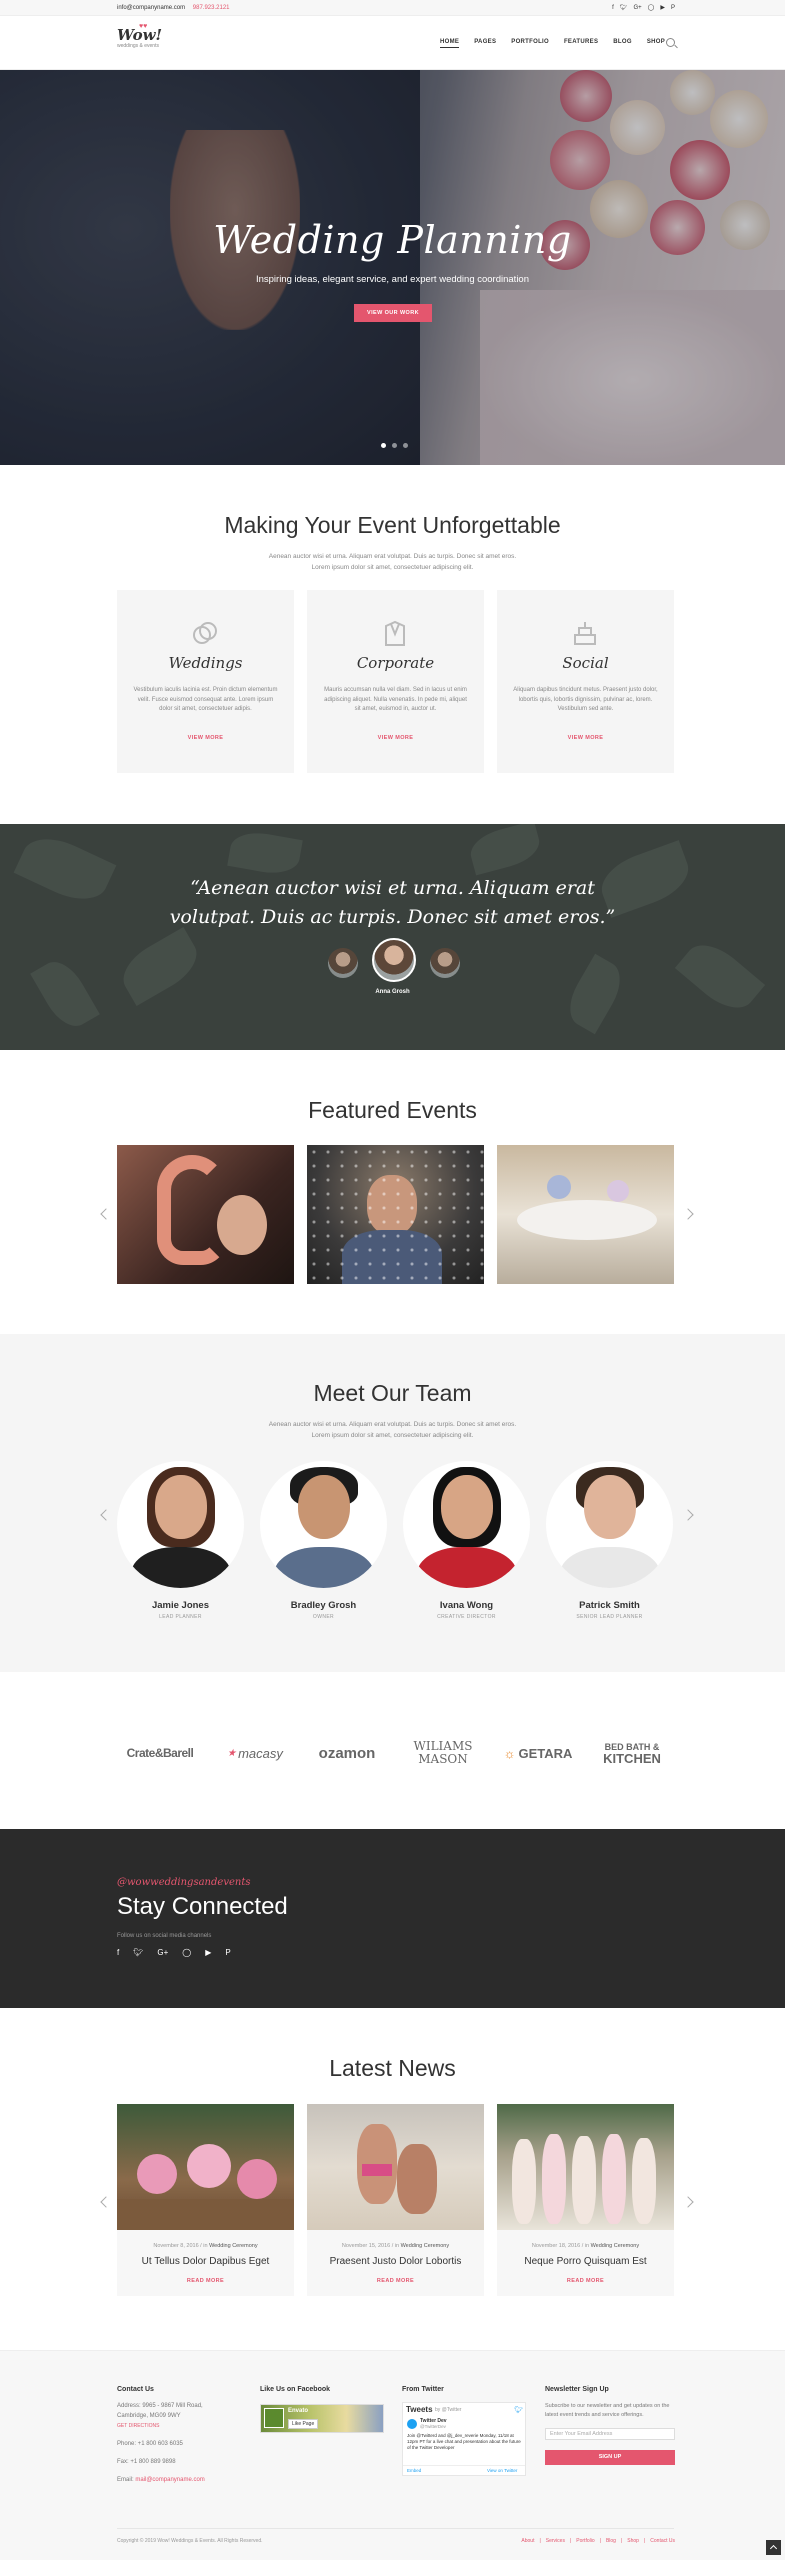 The width and height of the screenshot is (785, 2560). Describe the element at coordinates (466, 1524) in the screenshot. I see `avatar` at that location.